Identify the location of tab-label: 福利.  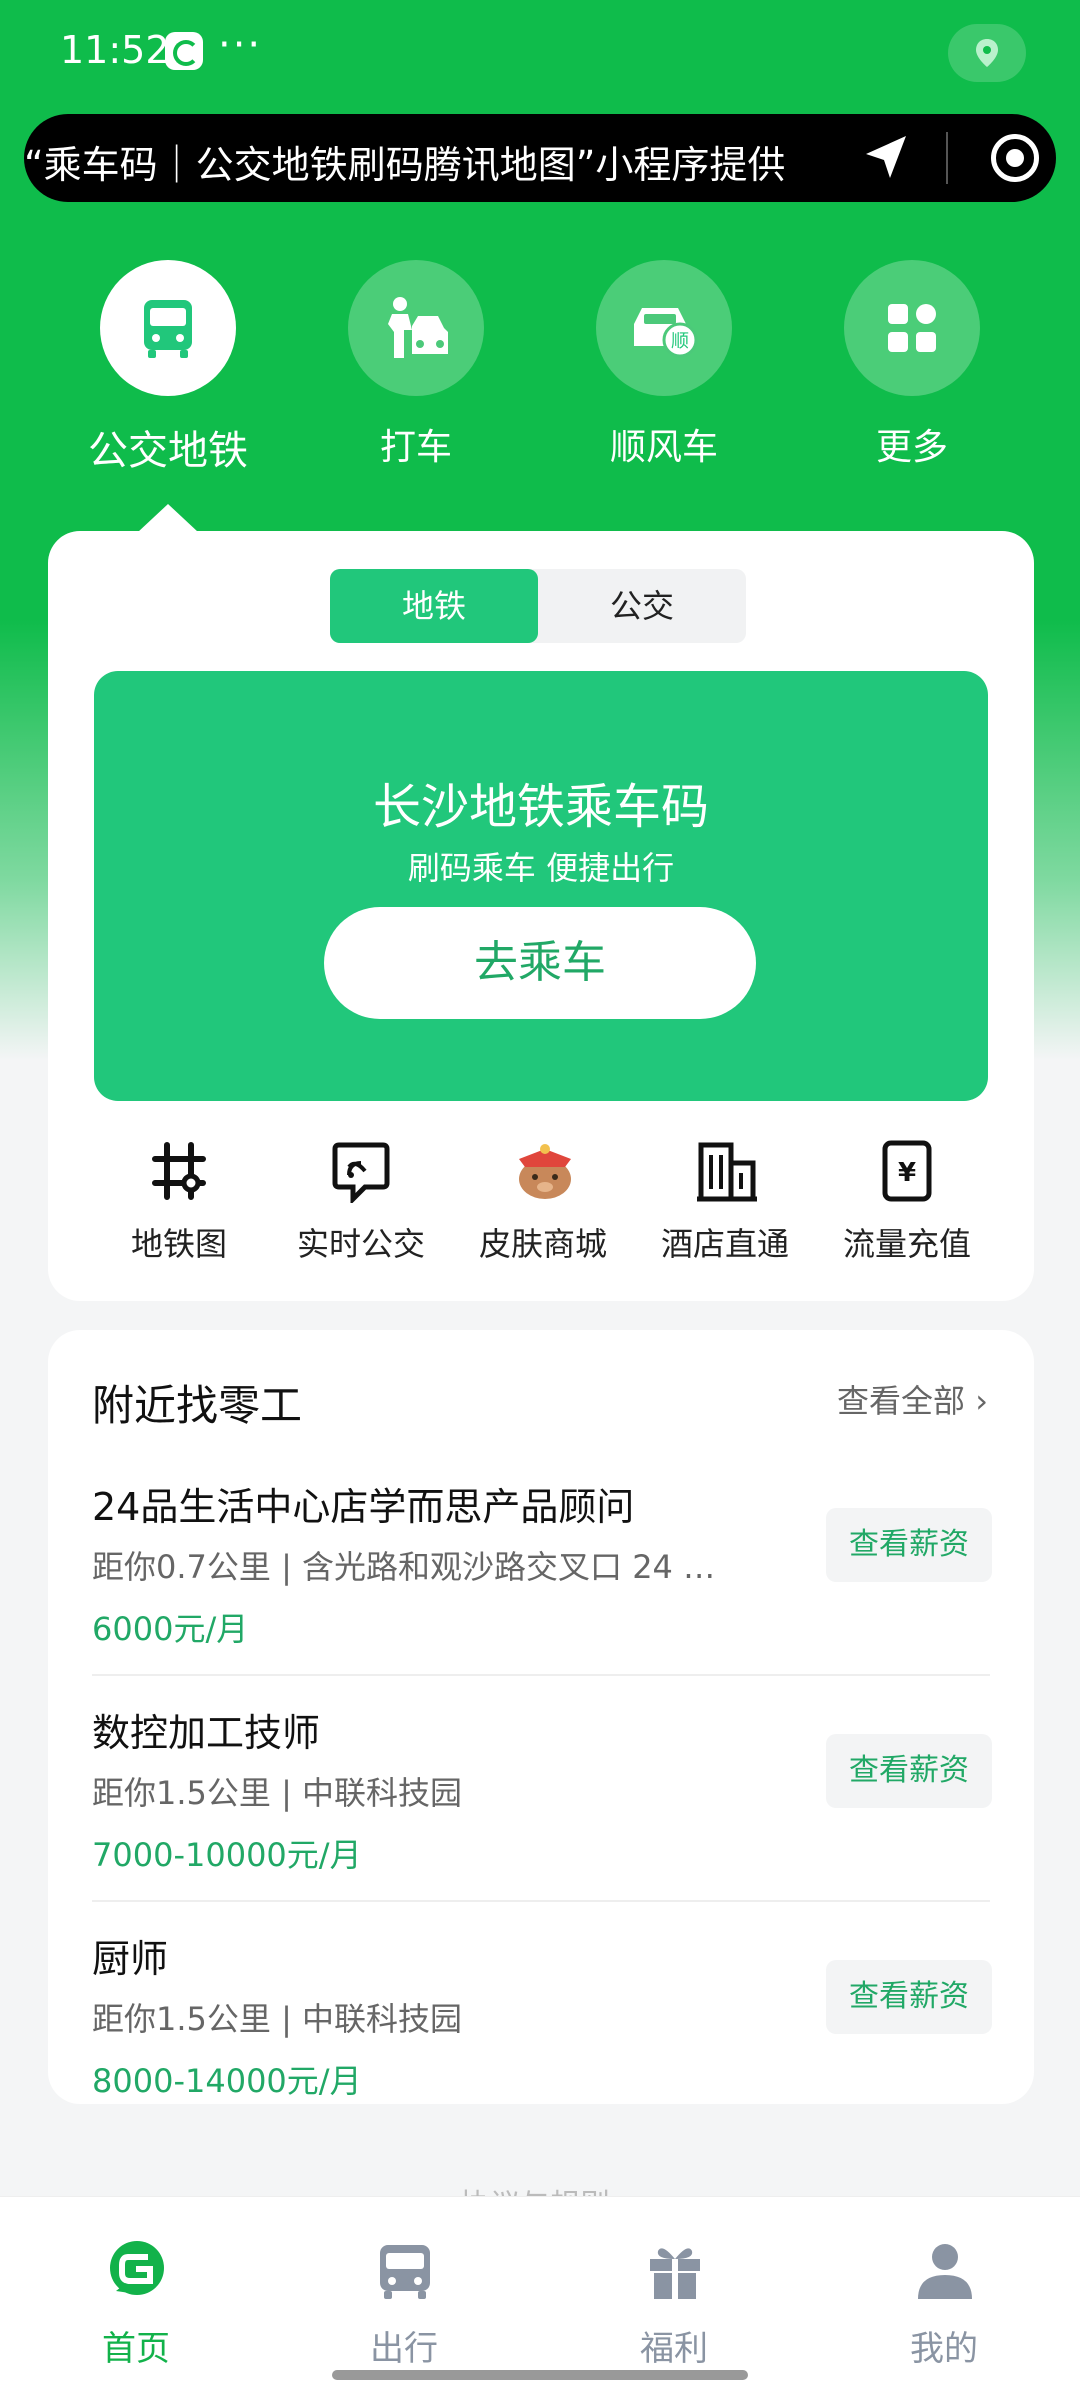
(674, 2349).